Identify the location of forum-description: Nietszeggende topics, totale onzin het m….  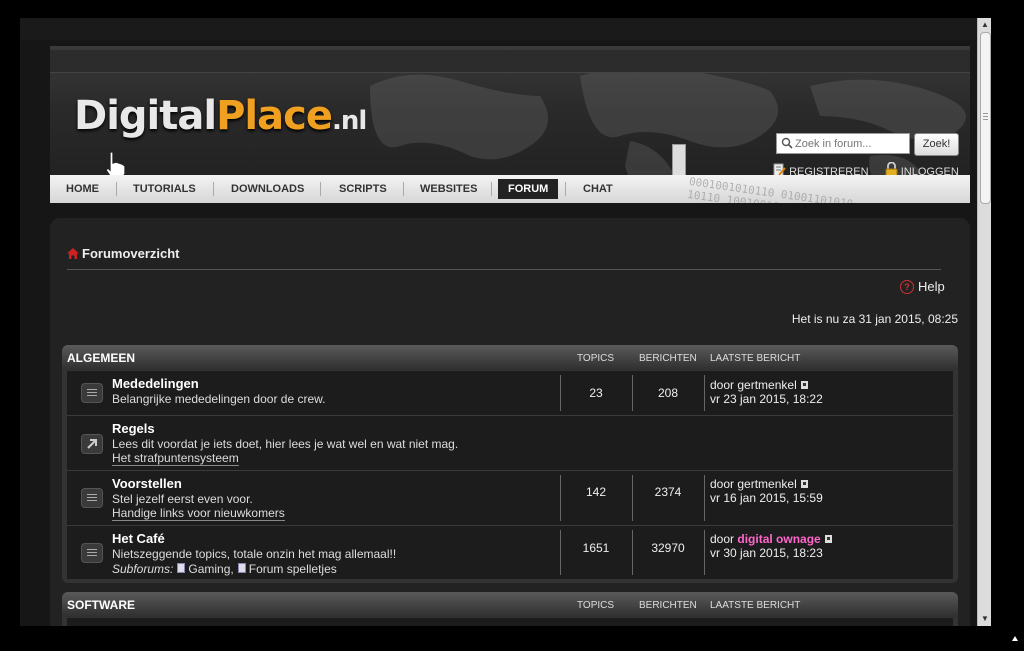
(254, 554).